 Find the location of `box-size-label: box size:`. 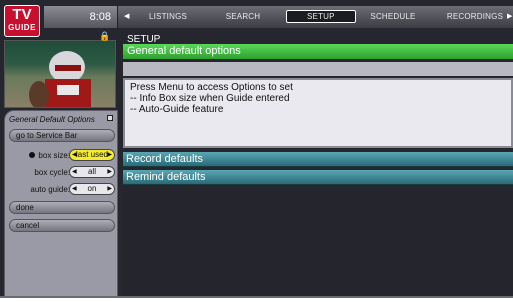

box-size-label: box size: is located at coordinates (54, 155).